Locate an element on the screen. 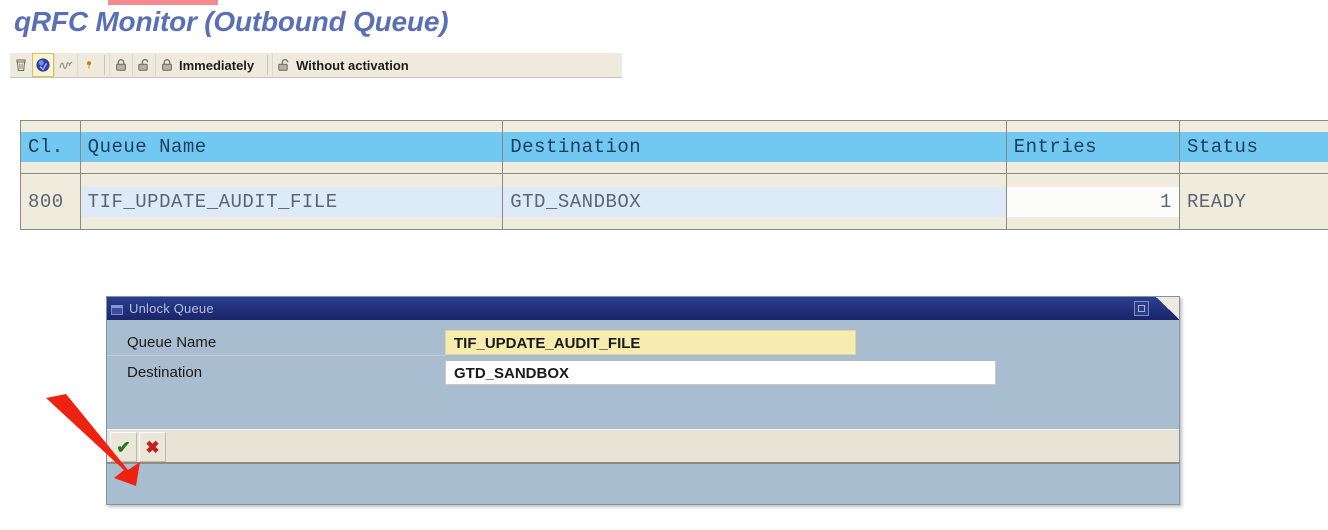 Image resolution: width=1328 pixels, height=530 pixels. header-cell-destination: Destination is located at coordinates (754, 147).